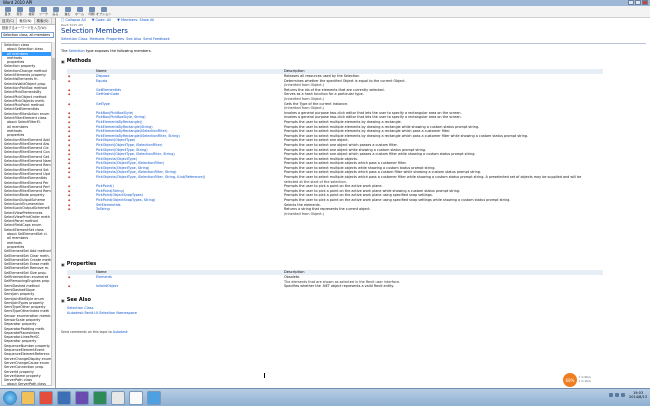  What do you see at coordinates (638, 2) in the screenshot?
I see `maximize-button` at bounding box center [638, 2].